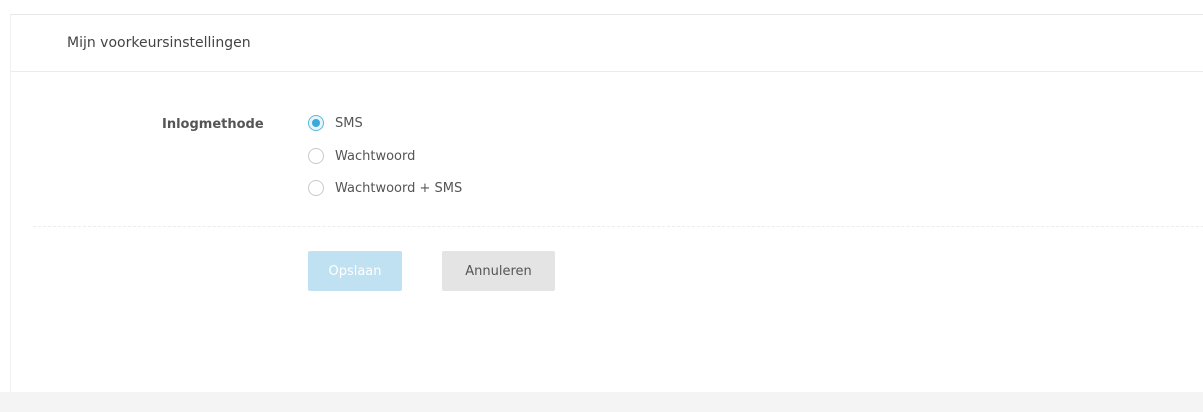 The image size is (1203, 412). Describe the element at coordinates (355, 271) in the screenshot. I see `save-button: Opslaan` at that location.